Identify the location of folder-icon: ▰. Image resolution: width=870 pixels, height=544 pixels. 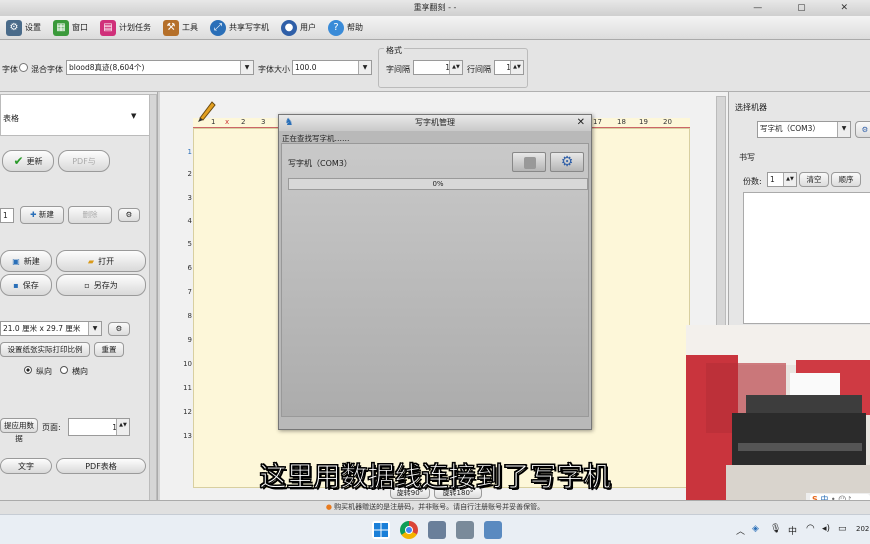
(91, 261).